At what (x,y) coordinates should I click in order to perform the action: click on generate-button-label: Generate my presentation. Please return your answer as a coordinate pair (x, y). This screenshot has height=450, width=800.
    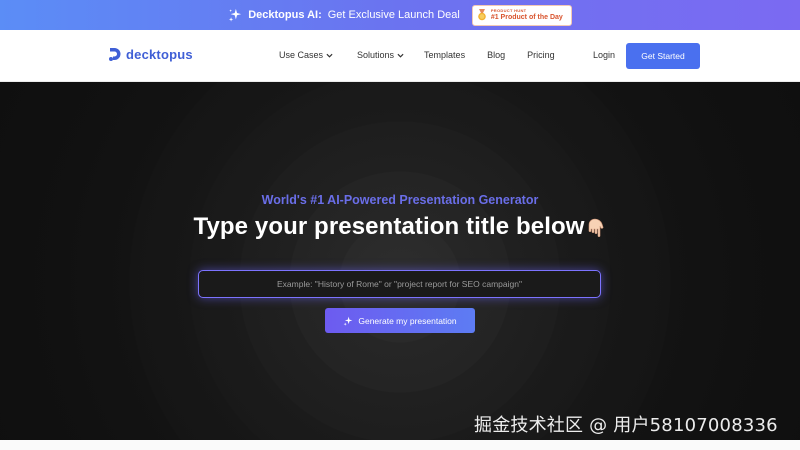
    Looking at the image, I should click on (407, 320).